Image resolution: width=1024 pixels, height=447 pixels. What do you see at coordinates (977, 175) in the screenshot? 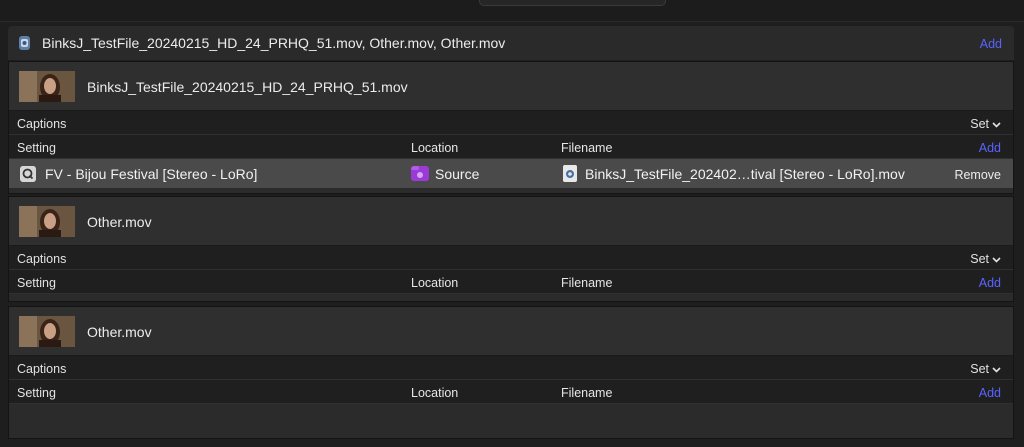
I see `remove-output-button: Remove` at bounding box center [977, 175].